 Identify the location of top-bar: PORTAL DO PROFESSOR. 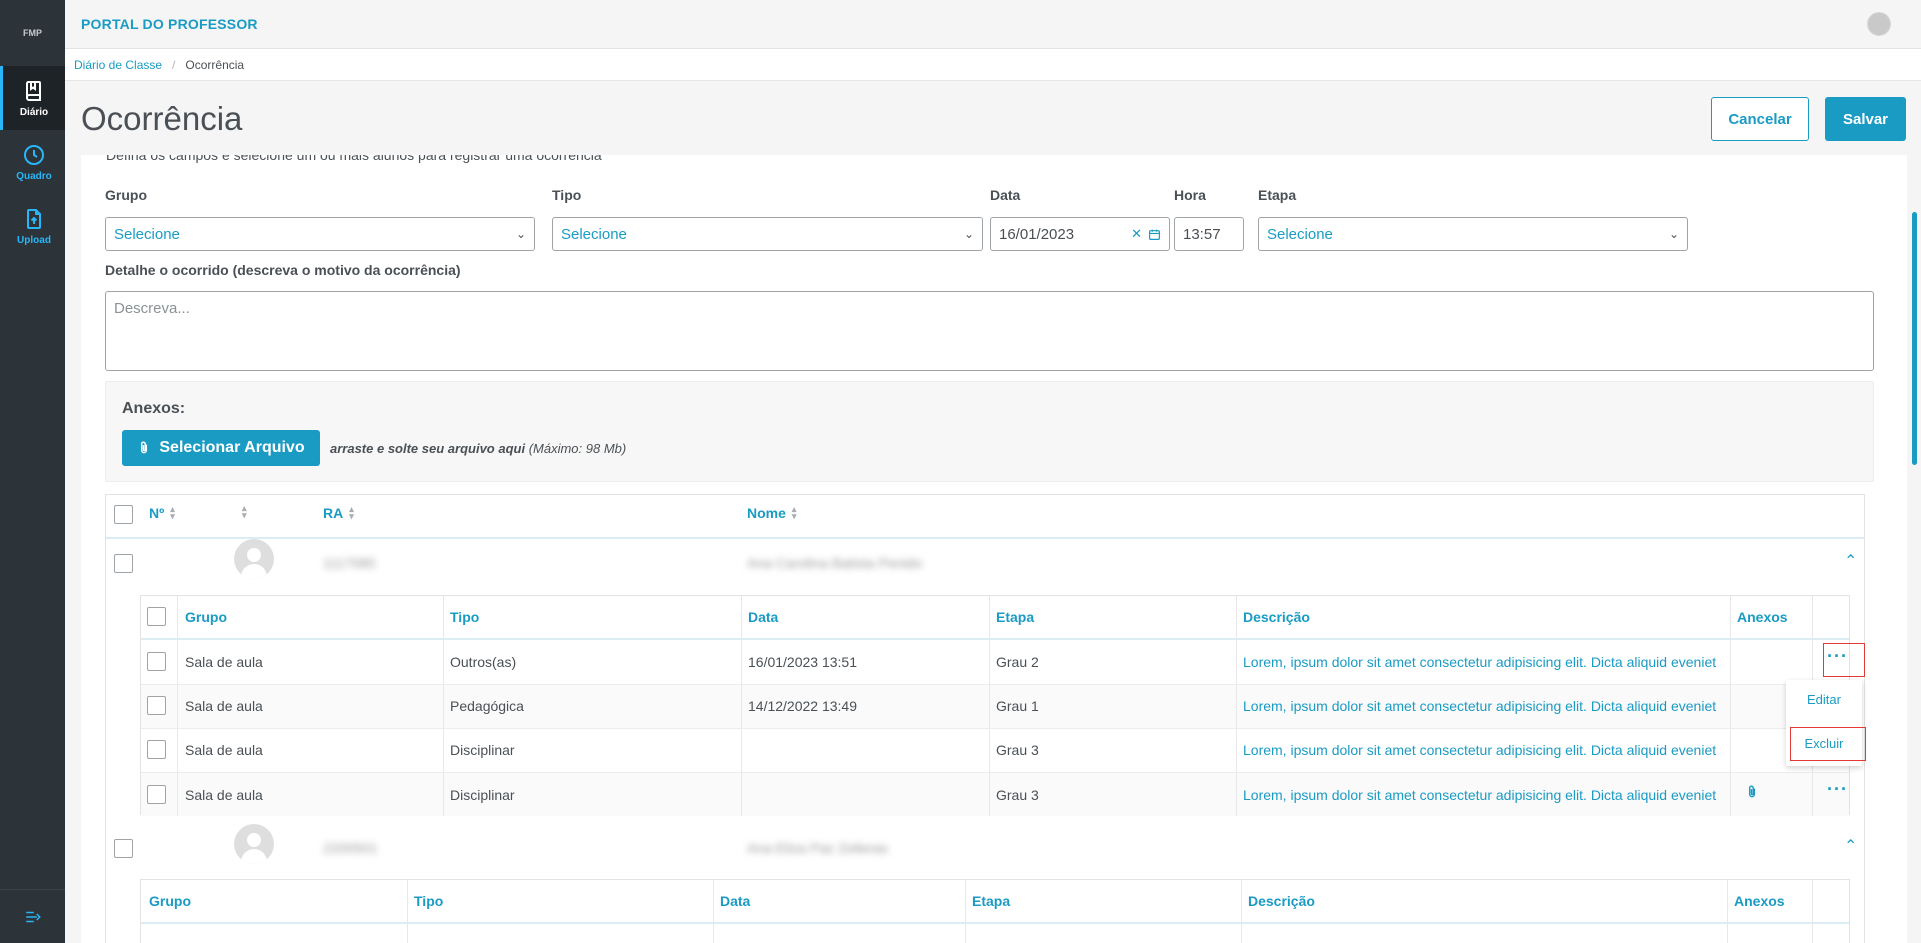
(993, 24).